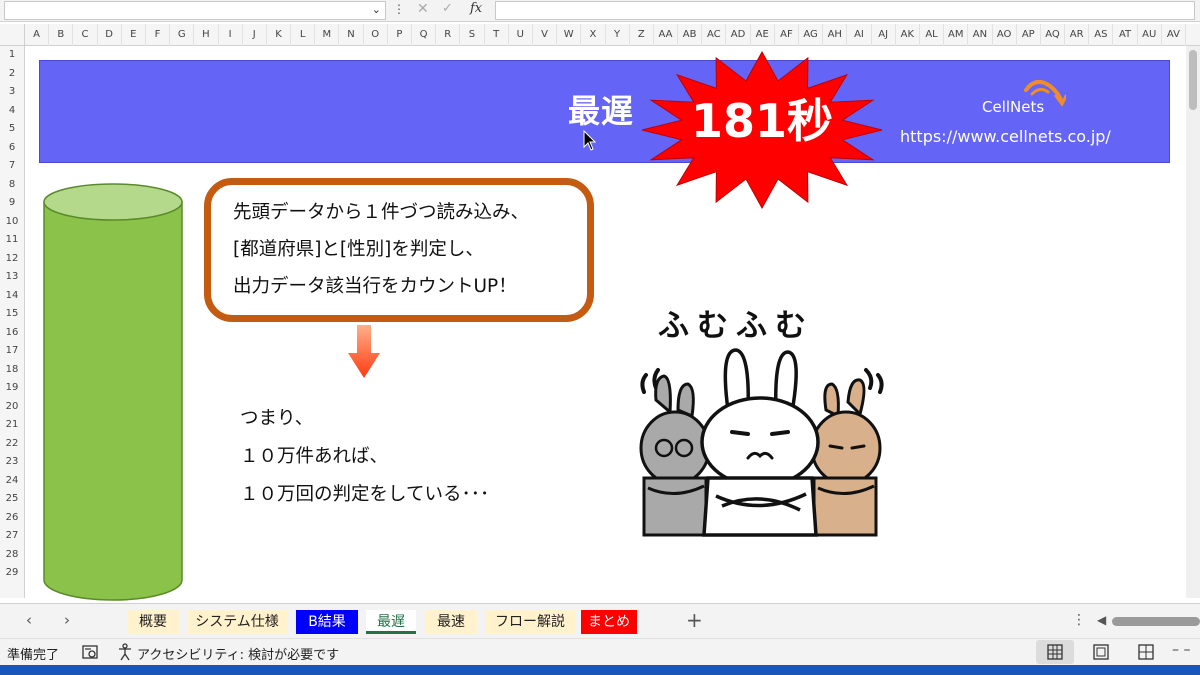  Describe the element at coordinates (447, 8) in the screenshot. I see `check-icon: ✓` at that location.